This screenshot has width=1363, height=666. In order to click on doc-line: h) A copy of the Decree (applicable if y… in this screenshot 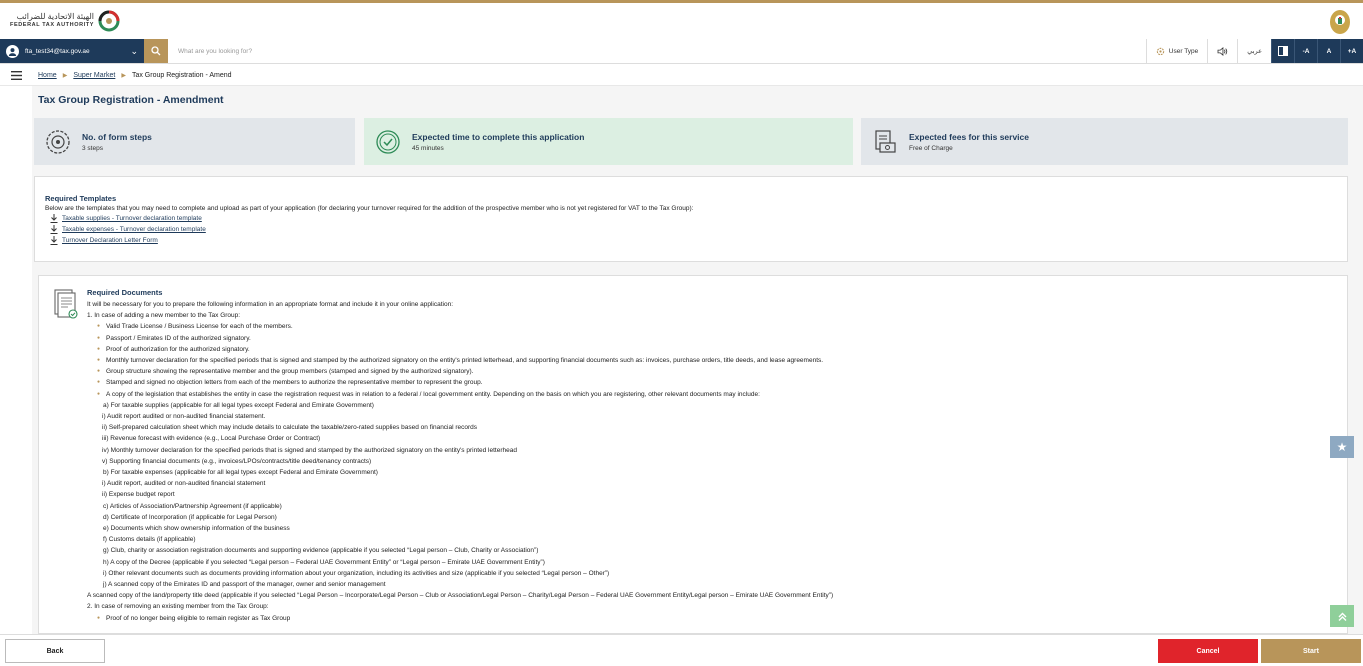, I will do `click(324, 562)`.